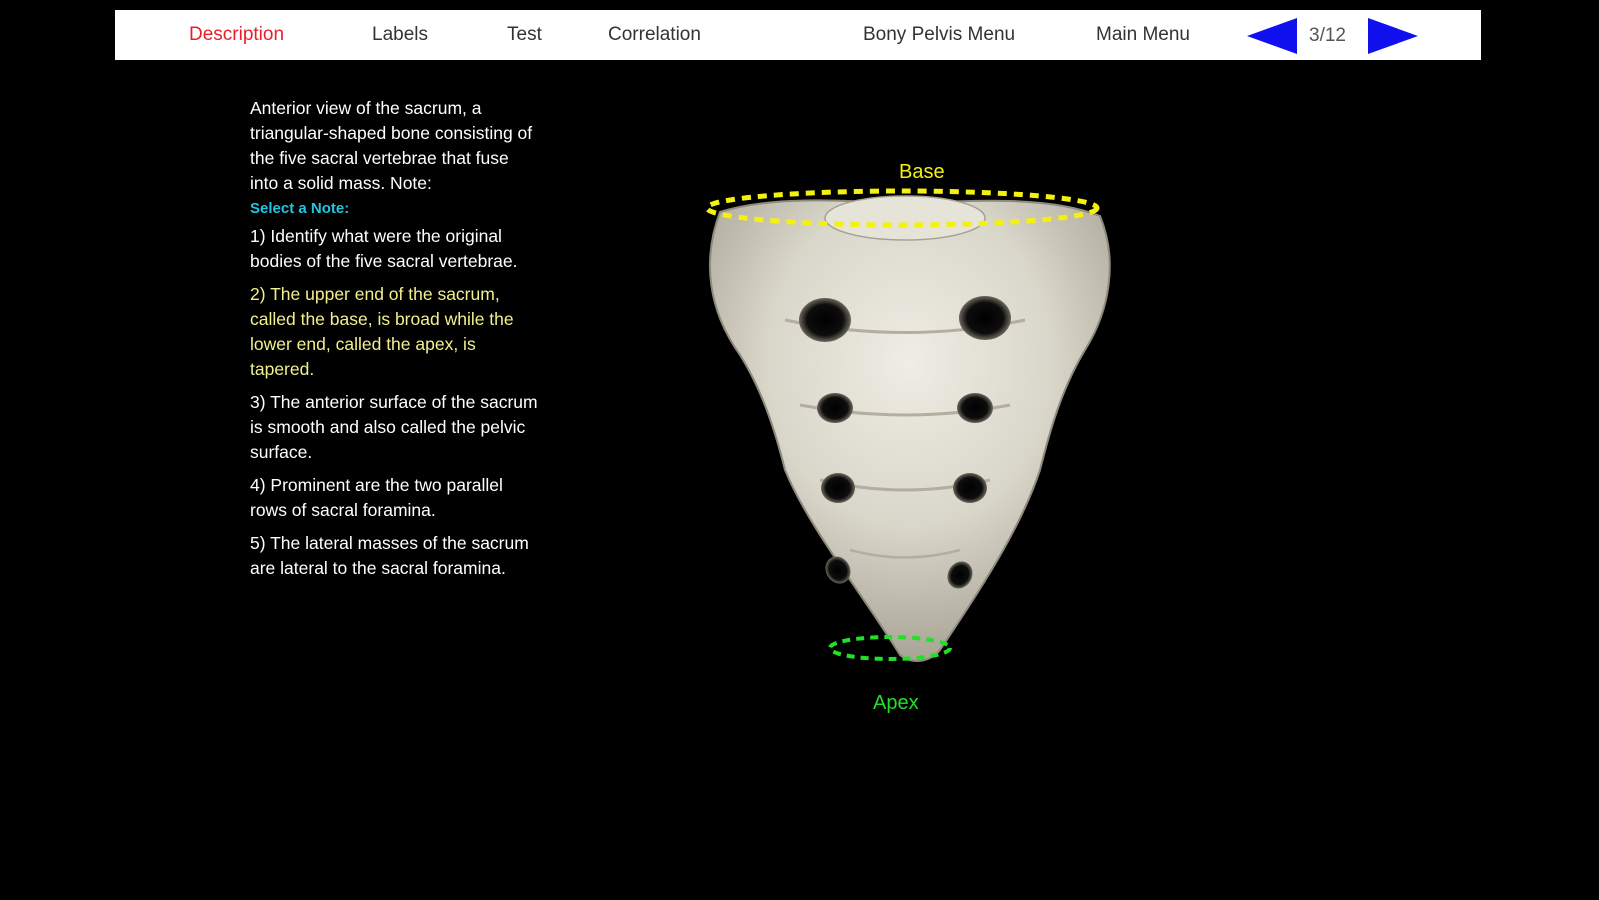 The width and height of the screenshot is (1599, 900). I want to click on page-counter: 3/12, so click(1327, 35).